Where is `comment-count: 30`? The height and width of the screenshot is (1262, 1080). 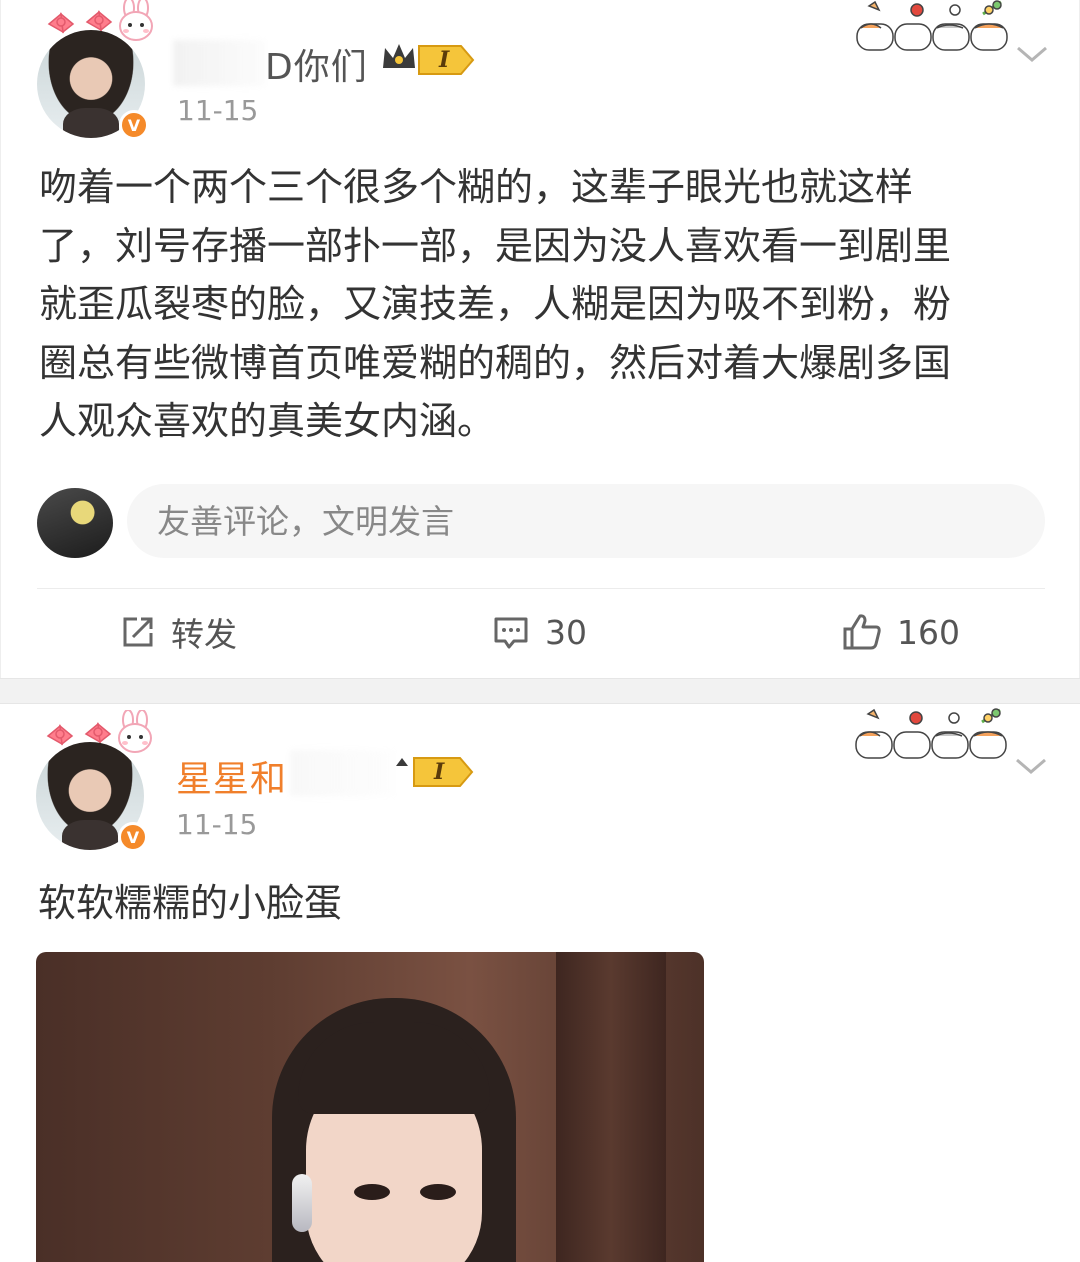 comment-count: 30 is located at coordinates (566, 632).